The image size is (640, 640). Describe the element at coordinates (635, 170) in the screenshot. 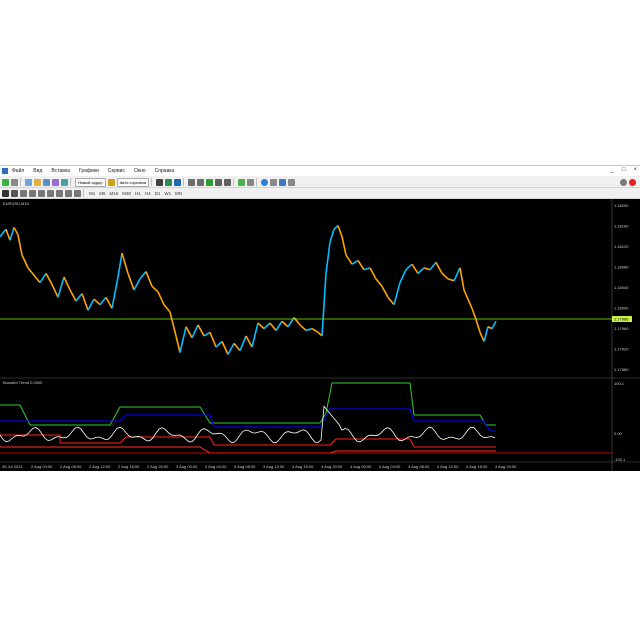

I see `close-button: ×` at that location.